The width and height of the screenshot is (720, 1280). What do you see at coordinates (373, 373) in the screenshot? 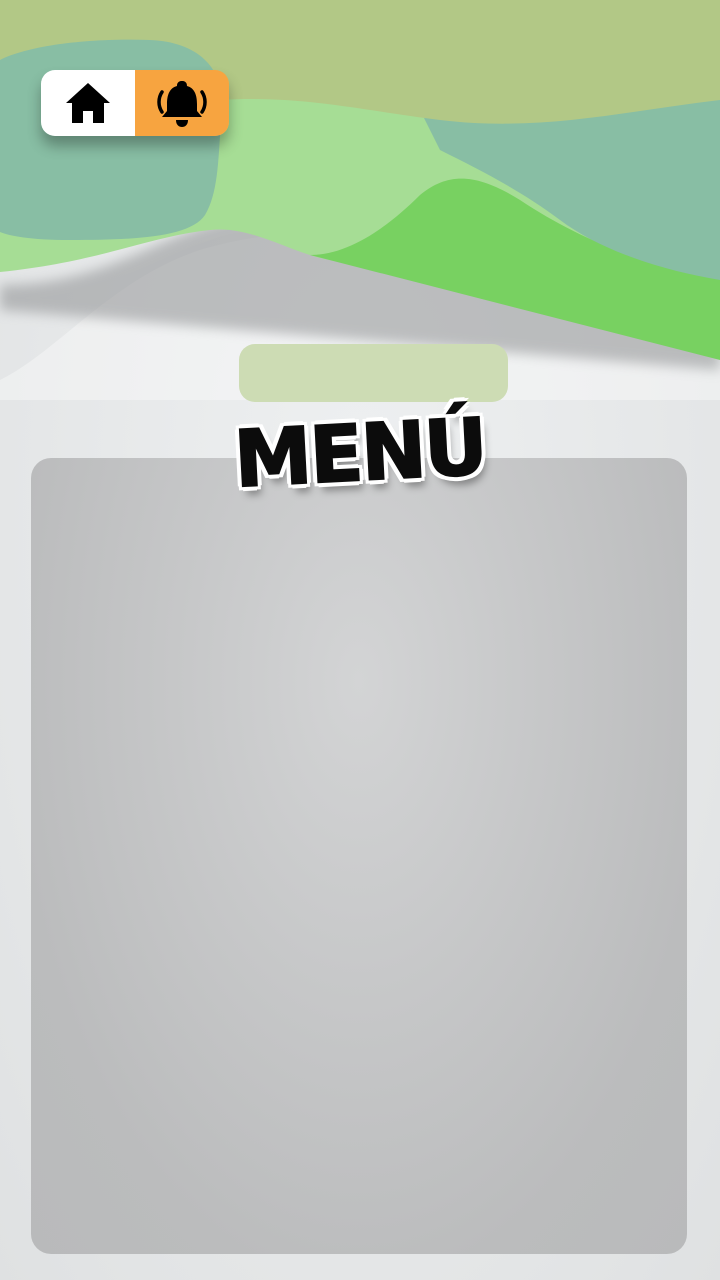
I see `decorative-pill` at bounding box center [373, 373].